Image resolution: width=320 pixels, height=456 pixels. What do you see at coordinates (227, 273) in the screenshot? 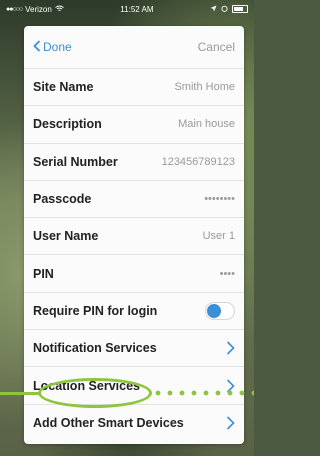
I see `field-value: ••••` at bounding box center [227, 273].